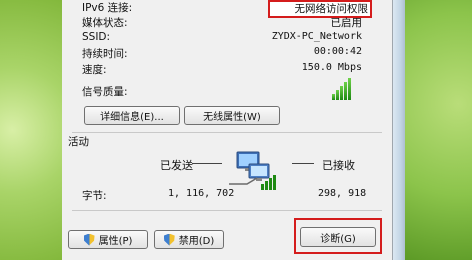 The image size is (472, 260). Describe the element at coordinates (342, 193) in the screenshot. I see `received-bytes: 298, 918` at that location.